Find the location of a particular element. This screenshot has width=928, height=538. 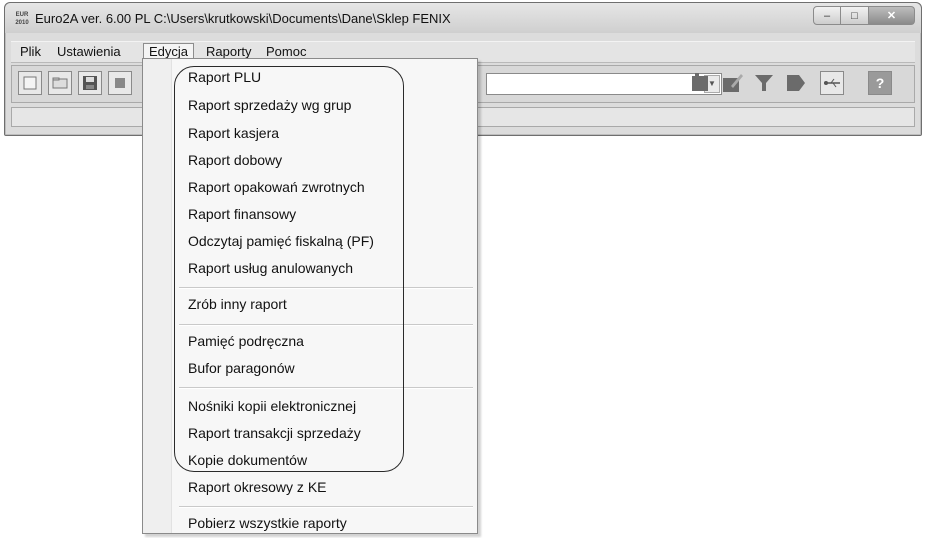

connect-device-button is located at coordinates (700, 83).